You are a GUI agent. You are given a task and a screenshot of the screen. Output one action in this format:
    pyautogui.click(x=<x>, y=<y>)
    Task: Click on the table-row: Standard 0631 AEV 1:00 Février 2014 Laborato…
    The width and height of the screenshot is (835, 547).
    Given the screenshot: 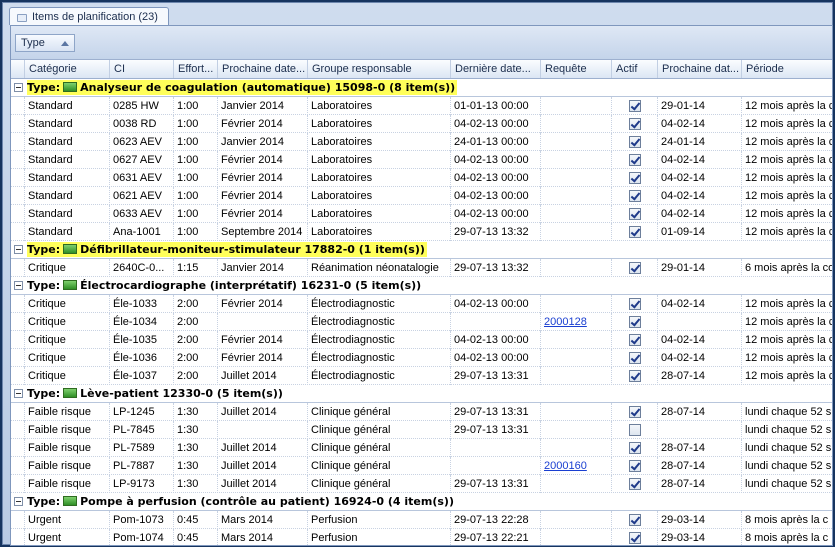 What is the action you would take?
    pyautogui.click(x=421, y=178)
    